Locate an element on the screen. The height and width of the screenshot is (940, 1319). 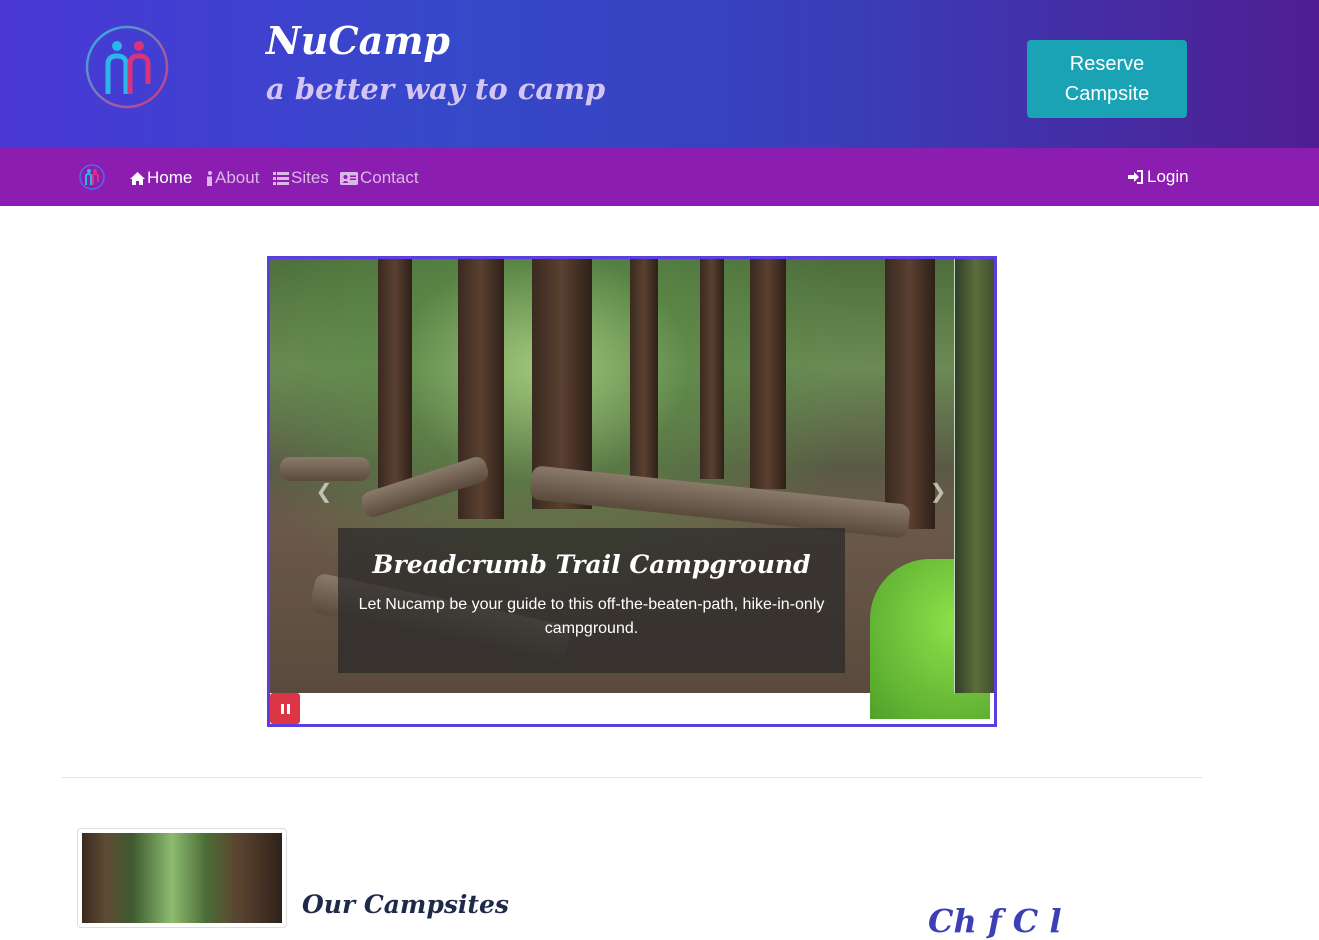
login-label: Login is located at coordinates (1168, 176).